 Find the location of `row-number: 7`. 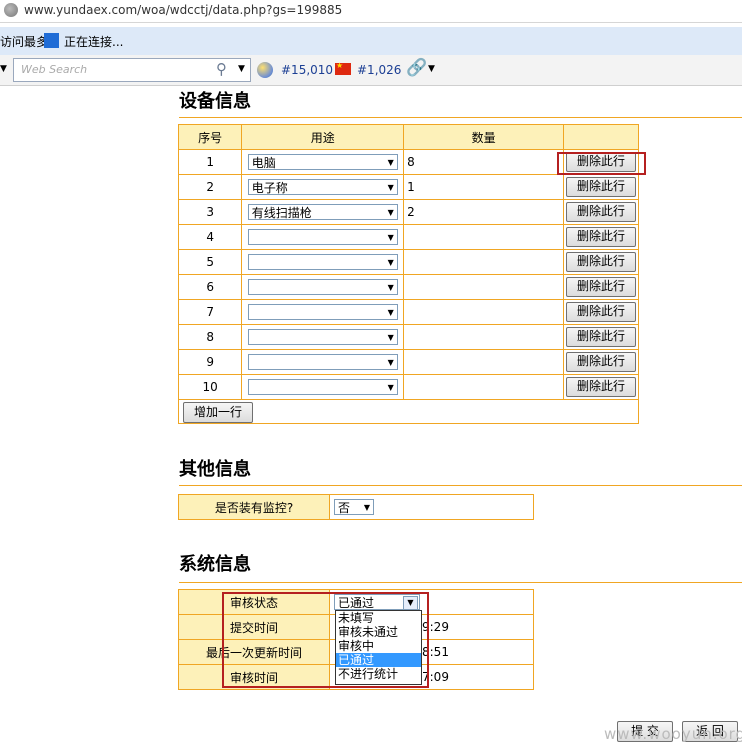

row-number: 7 is located at coordinates (210, 312).